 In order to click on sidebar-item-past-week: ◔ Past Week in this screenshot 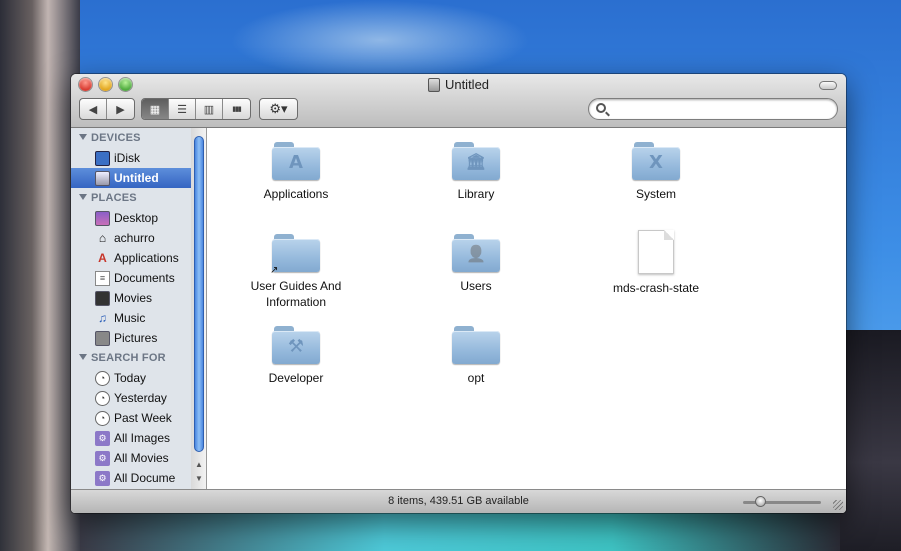, I will do `click(138, 418)`.